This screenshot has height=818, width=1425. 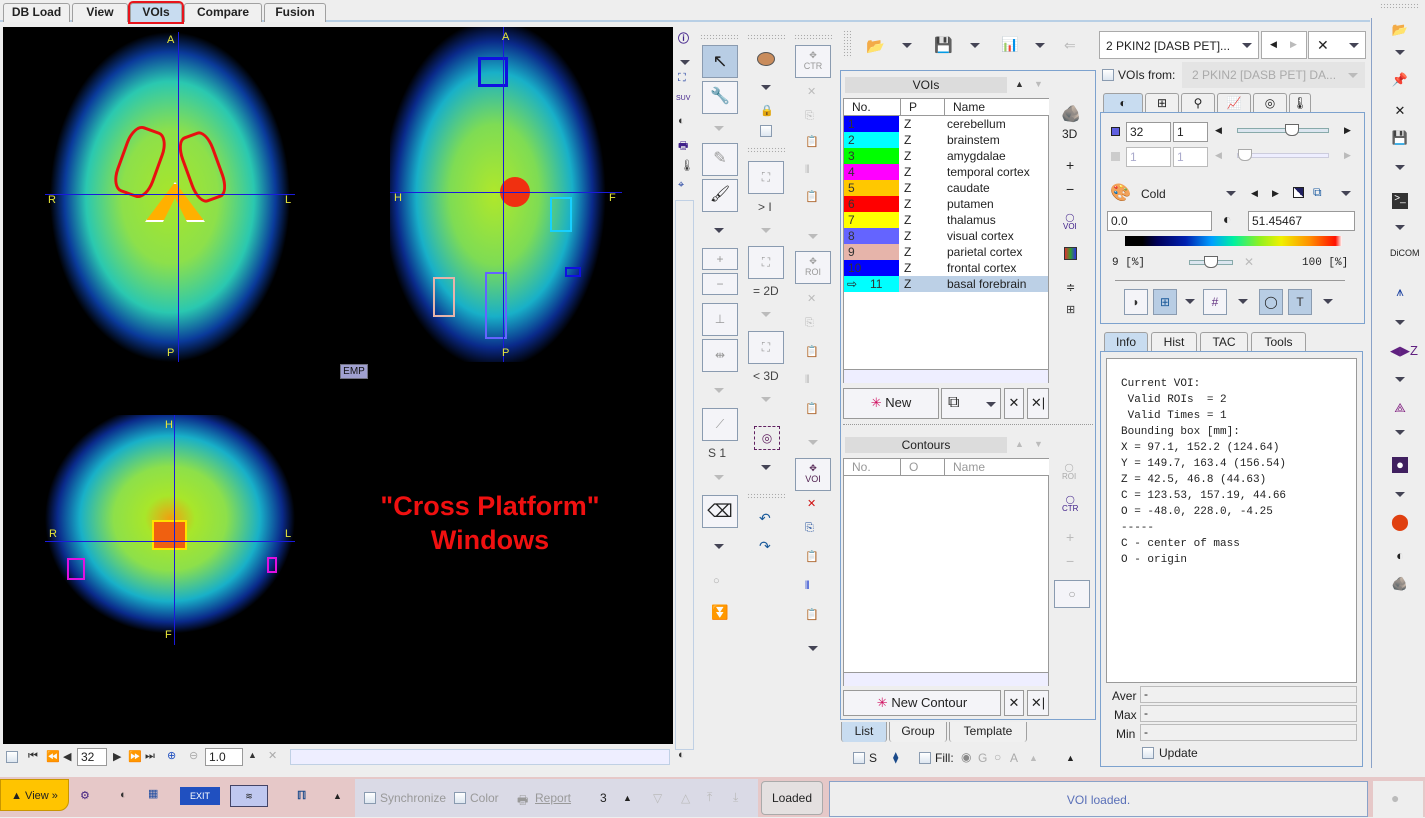 I want to click on add-voi-icon: +, so click(x=1070, y=165).